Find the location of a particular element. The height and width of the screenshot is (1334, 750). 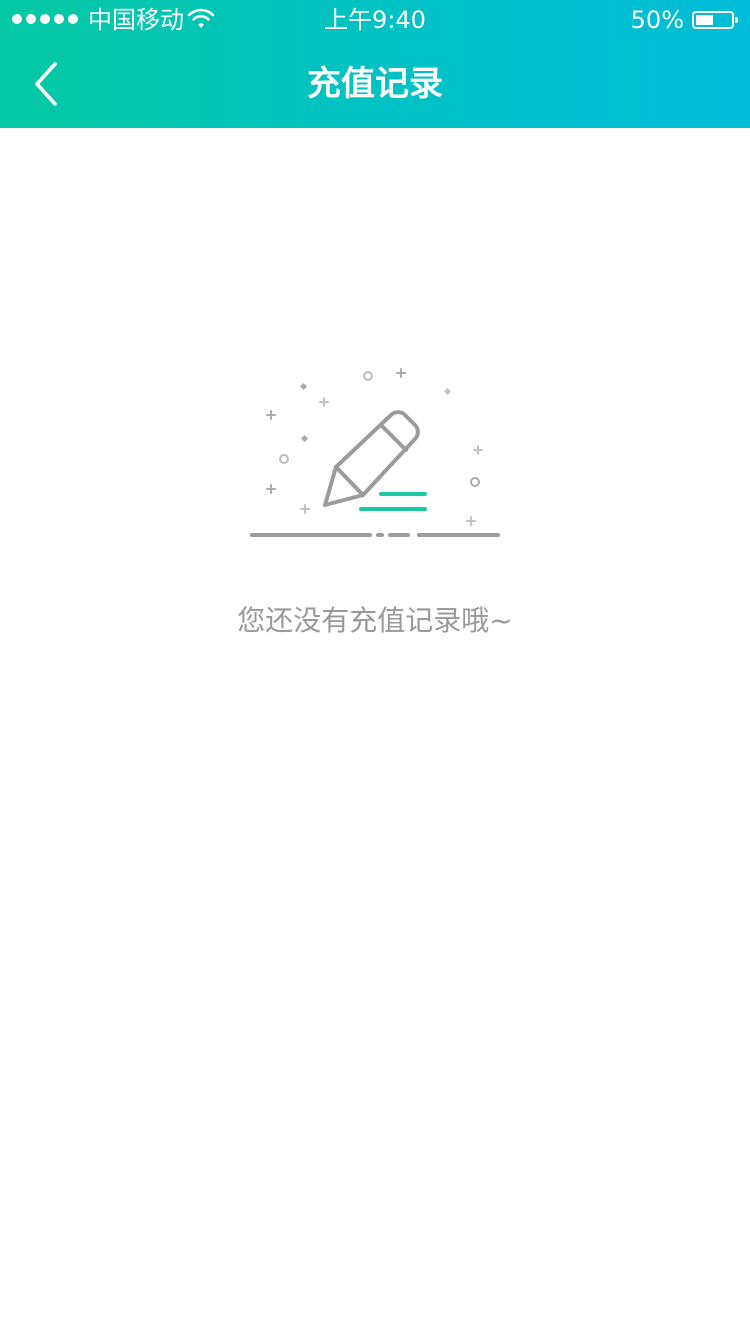

battery-icon is located at coordinates (715, 20).